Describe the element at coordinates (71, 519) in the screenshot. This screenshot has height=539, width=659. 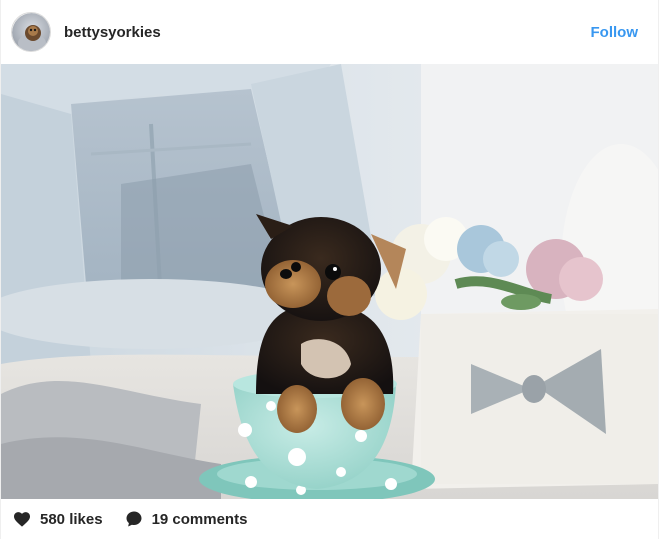
I see `likes-count: 580 likes` at that location.